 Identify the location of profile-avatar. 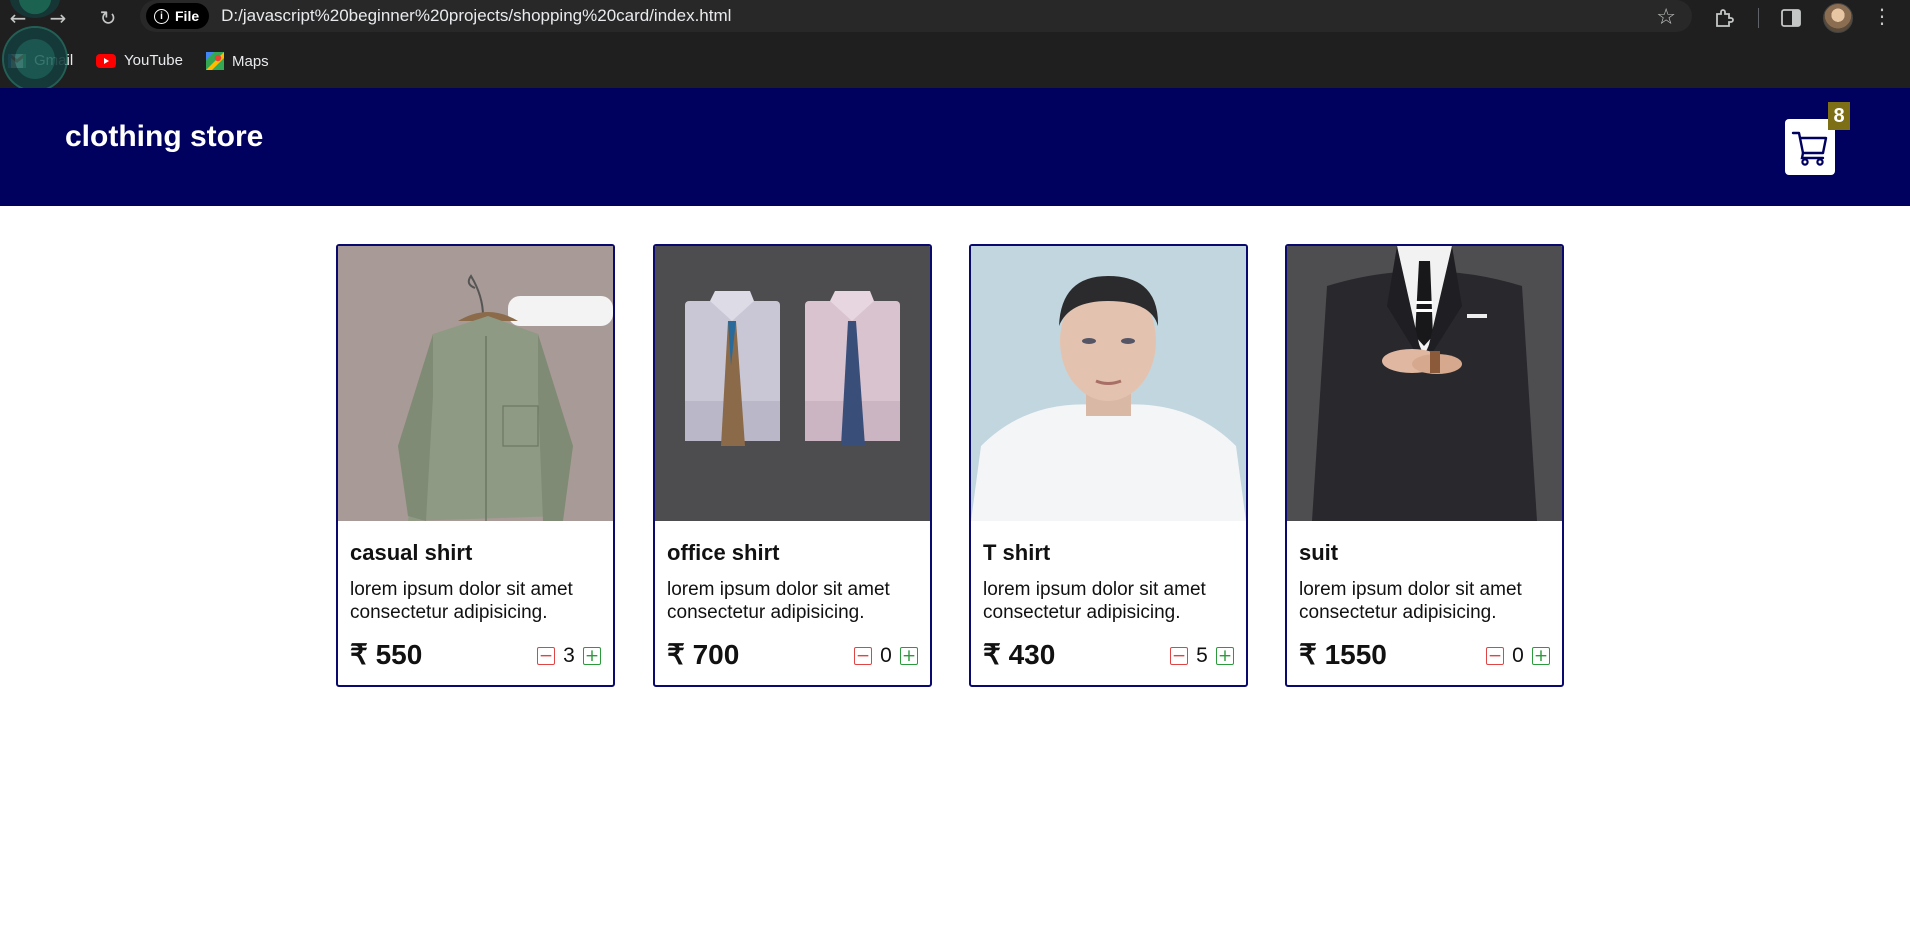
(1838, 18).